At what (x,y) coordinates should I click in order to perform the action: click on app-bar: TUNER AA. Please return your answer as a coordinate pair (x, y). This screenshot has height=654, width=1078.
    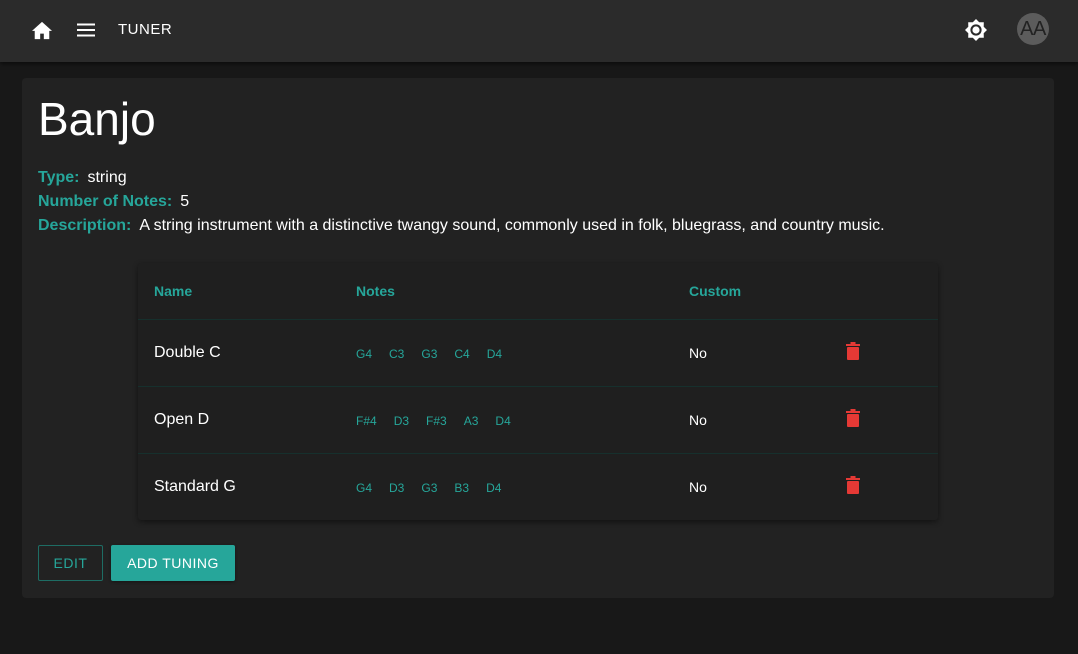
    Looking at the image, I should click on (539, 31).